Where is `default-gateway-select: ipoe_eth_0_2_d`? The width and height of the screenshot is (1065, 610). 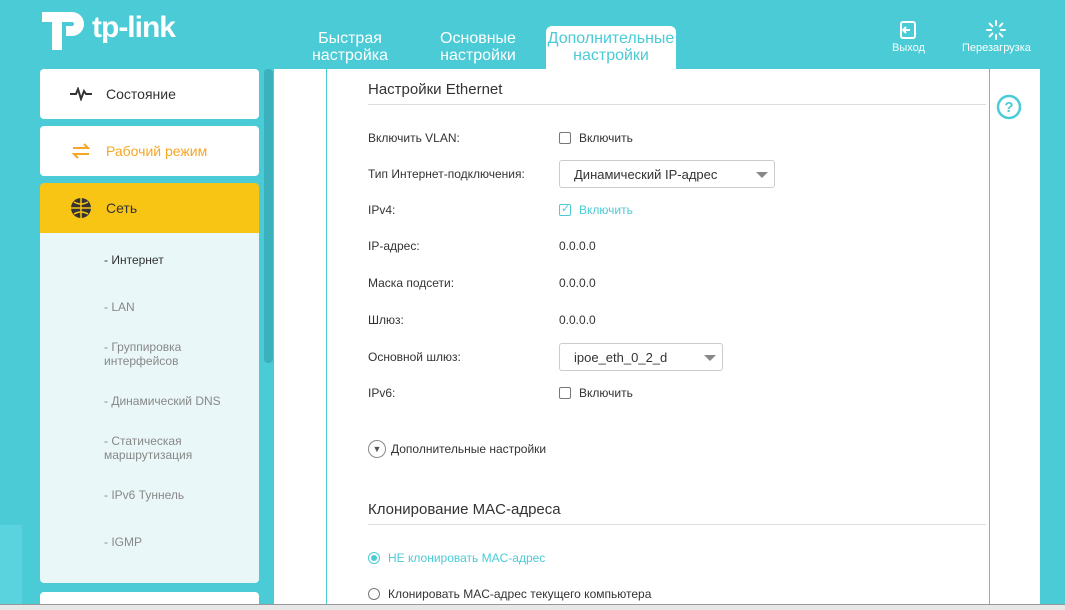 default-gateway-select: ipoe_eth_0_2_d is located at coordinates (641, 357).